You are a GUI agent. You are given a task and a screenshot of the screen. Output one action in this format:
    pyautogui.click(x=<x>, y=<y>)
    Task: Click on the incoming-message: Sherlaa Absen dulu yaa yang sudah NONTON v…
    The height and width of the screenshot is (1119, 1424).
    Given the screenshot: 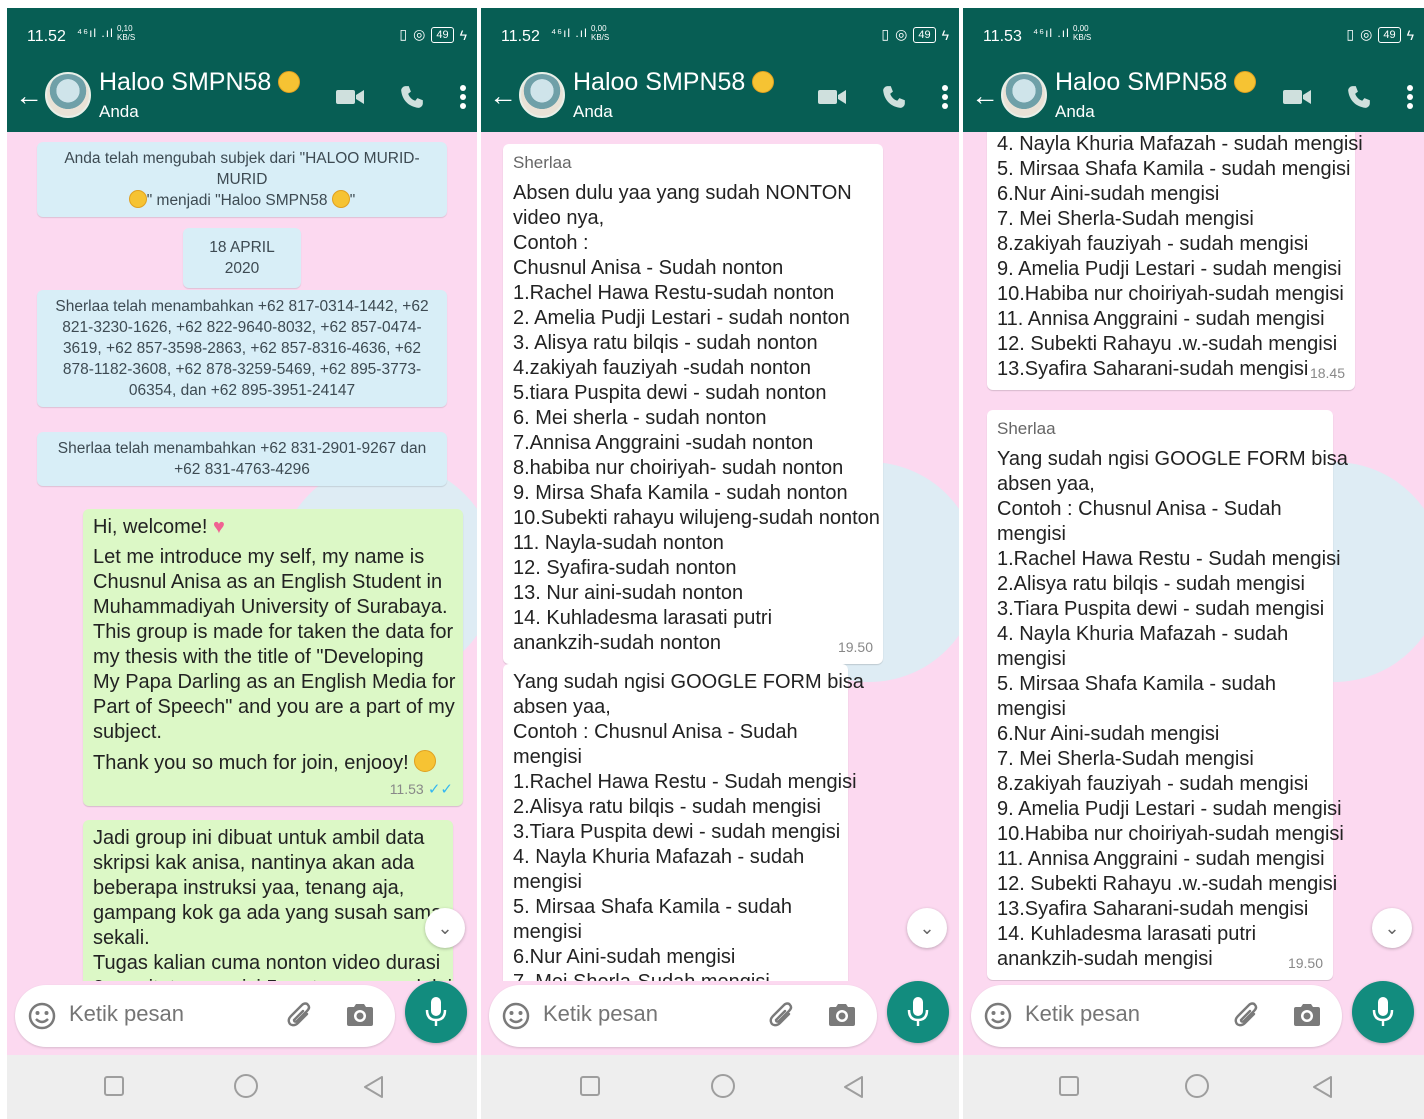 What is the action you would take?
    pyautogui.click(x=693, y=404)
    